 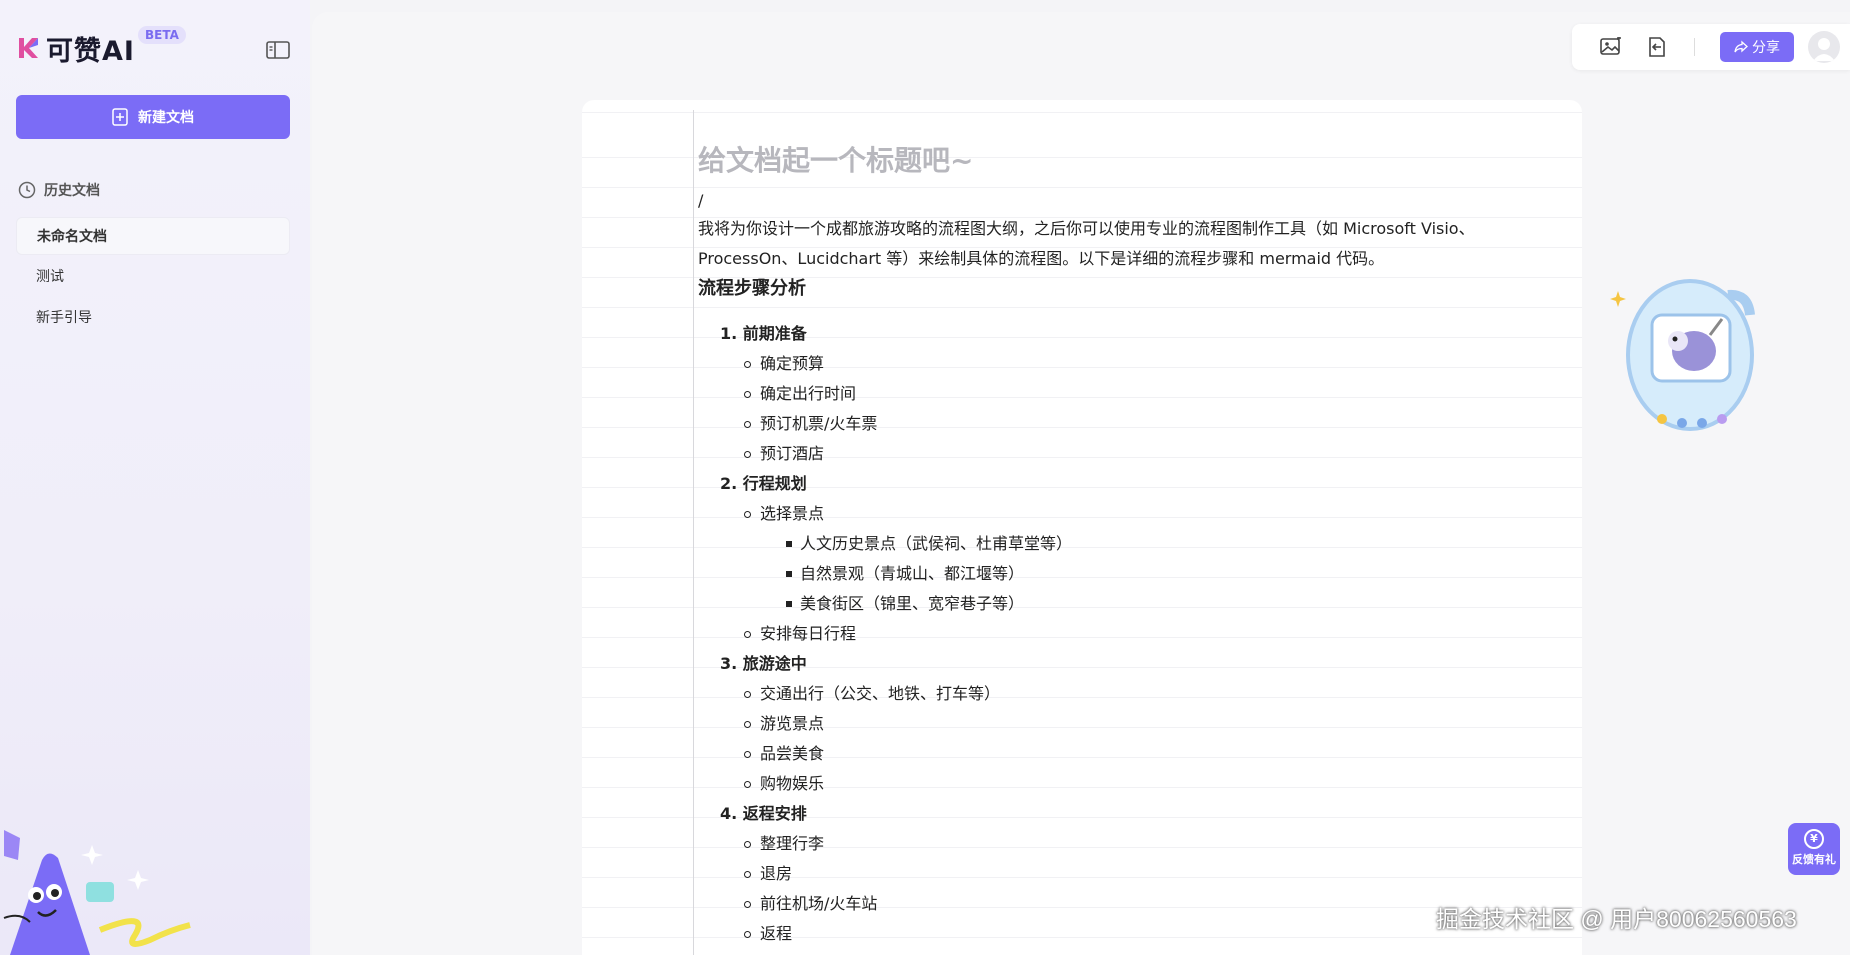 I want to click on brand-name: 可赞AI, so click(x=90, y=51).